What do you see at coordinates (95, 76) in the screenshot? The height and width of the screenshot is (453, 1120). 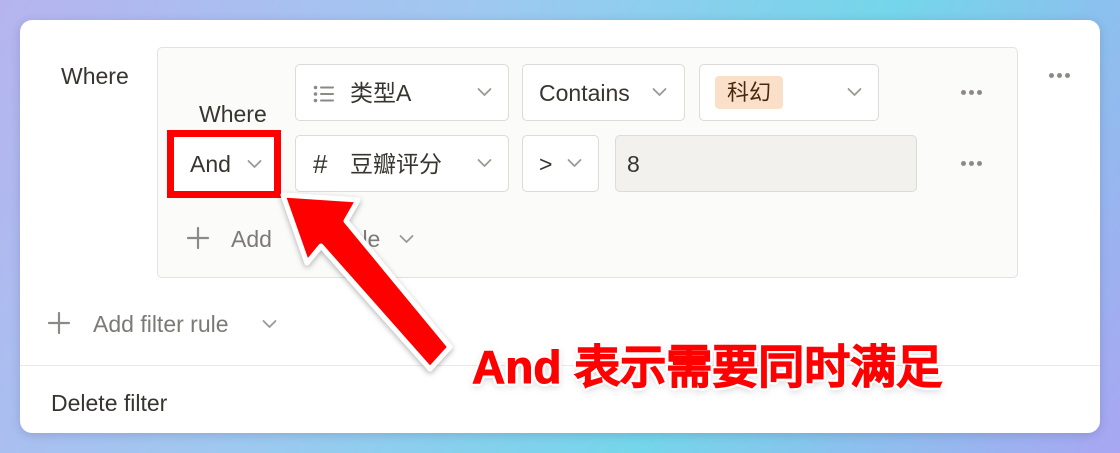 I see `outer-where-label: Where` at bounding box center [95, 76].